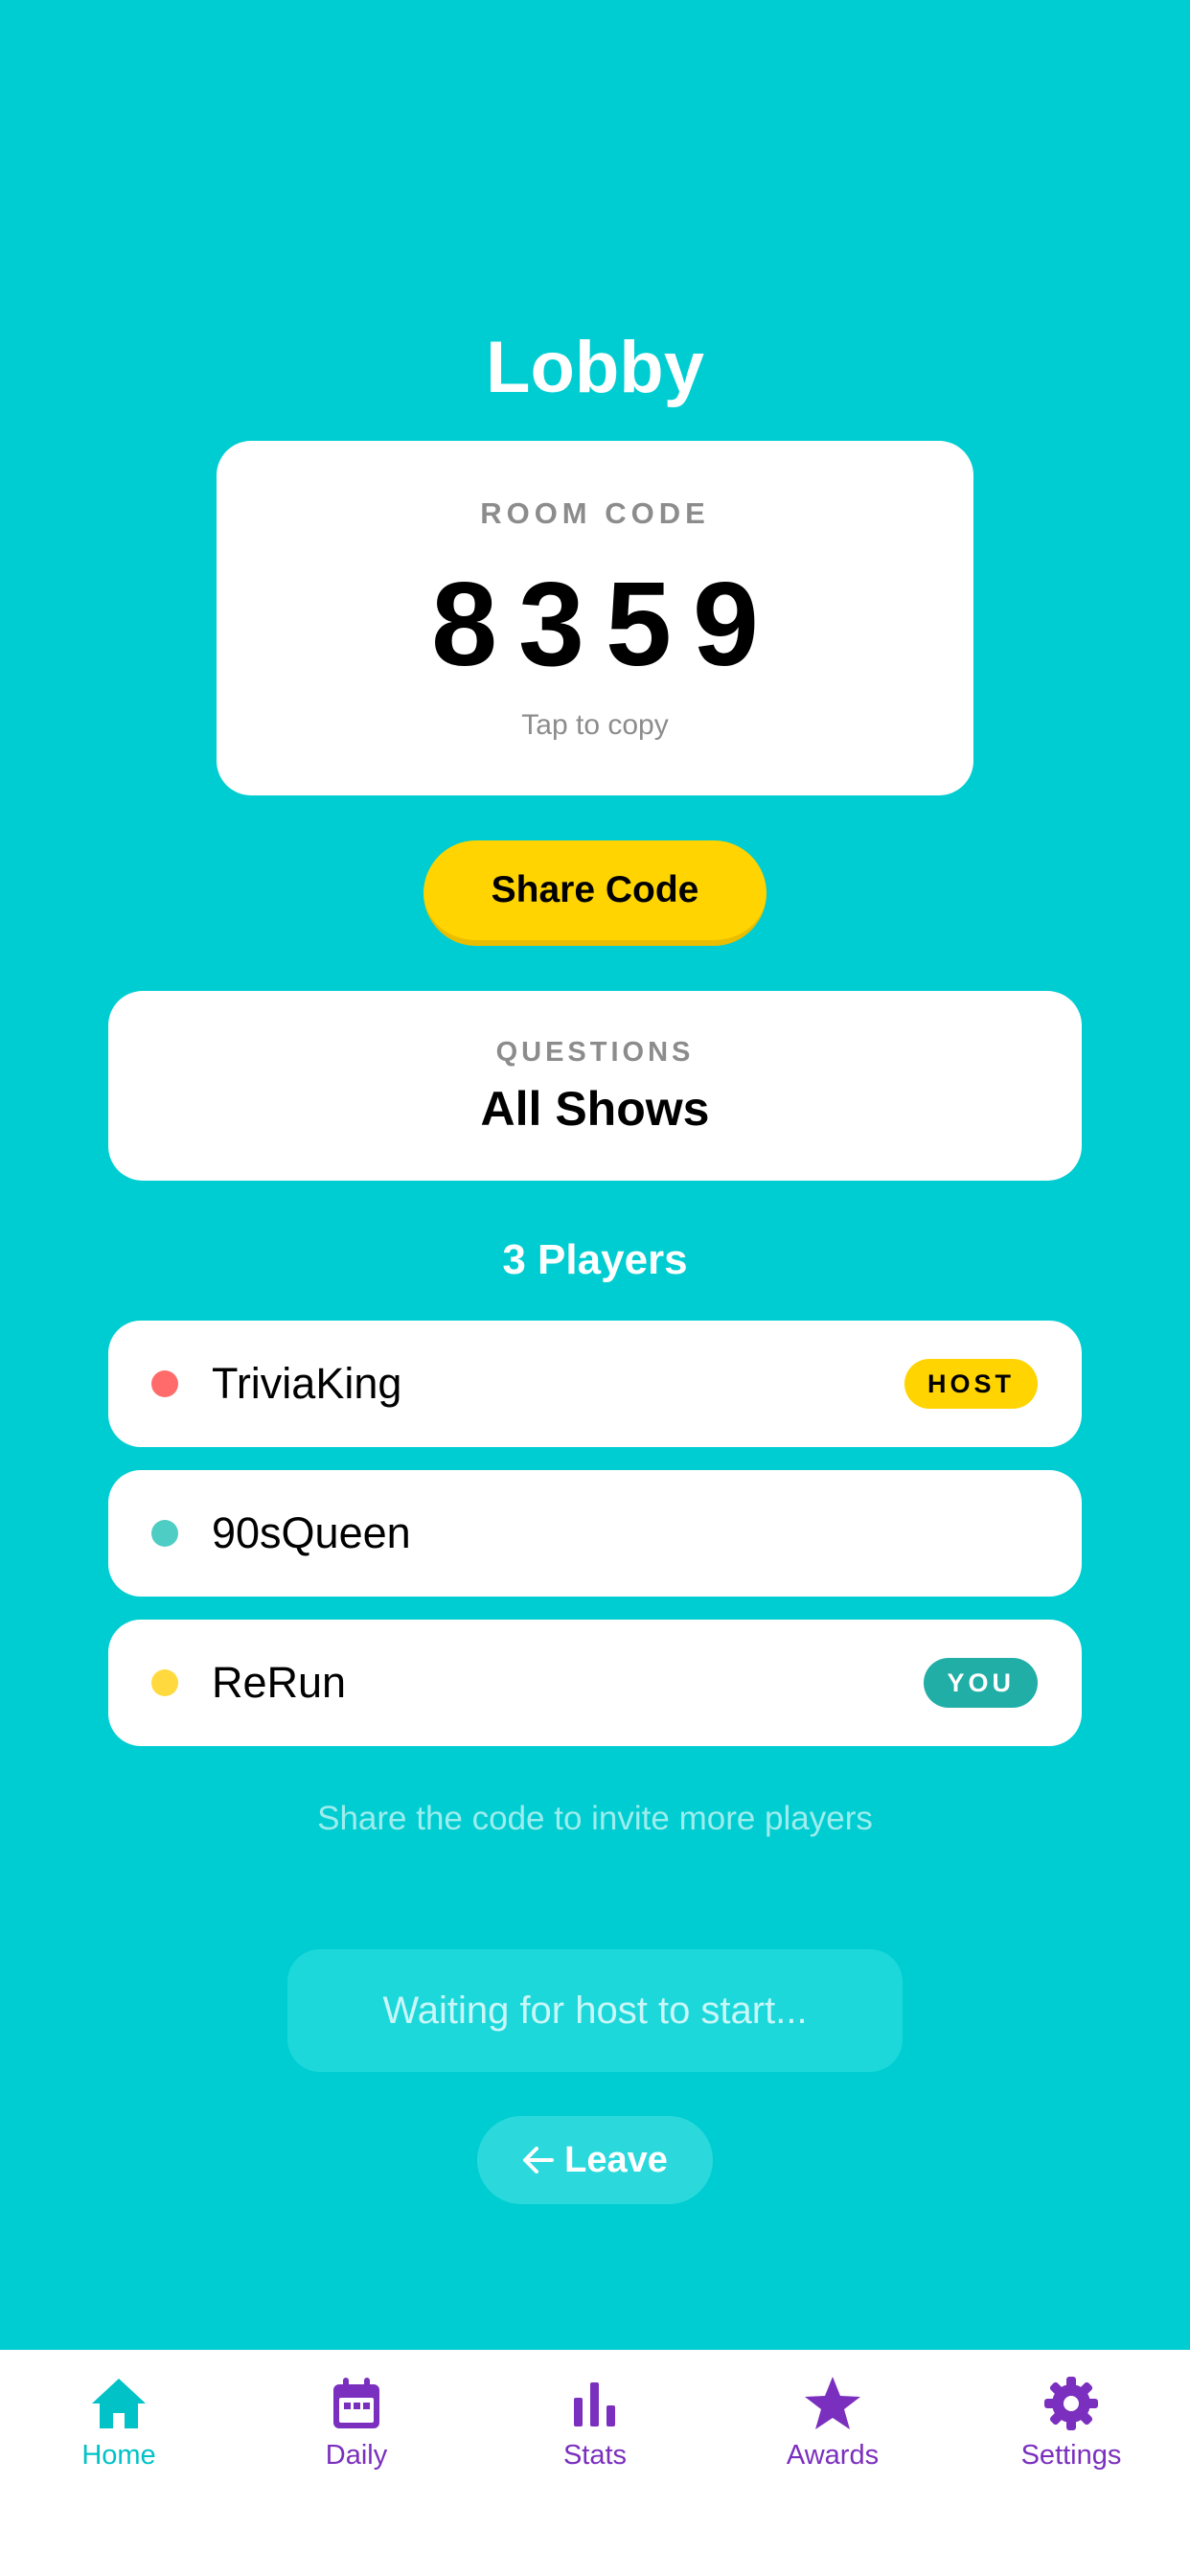 The height and width of the screenshot is (2576, 1190). I want to click on tap-to-copy-hint: Tap to copy, so click(595, 725).